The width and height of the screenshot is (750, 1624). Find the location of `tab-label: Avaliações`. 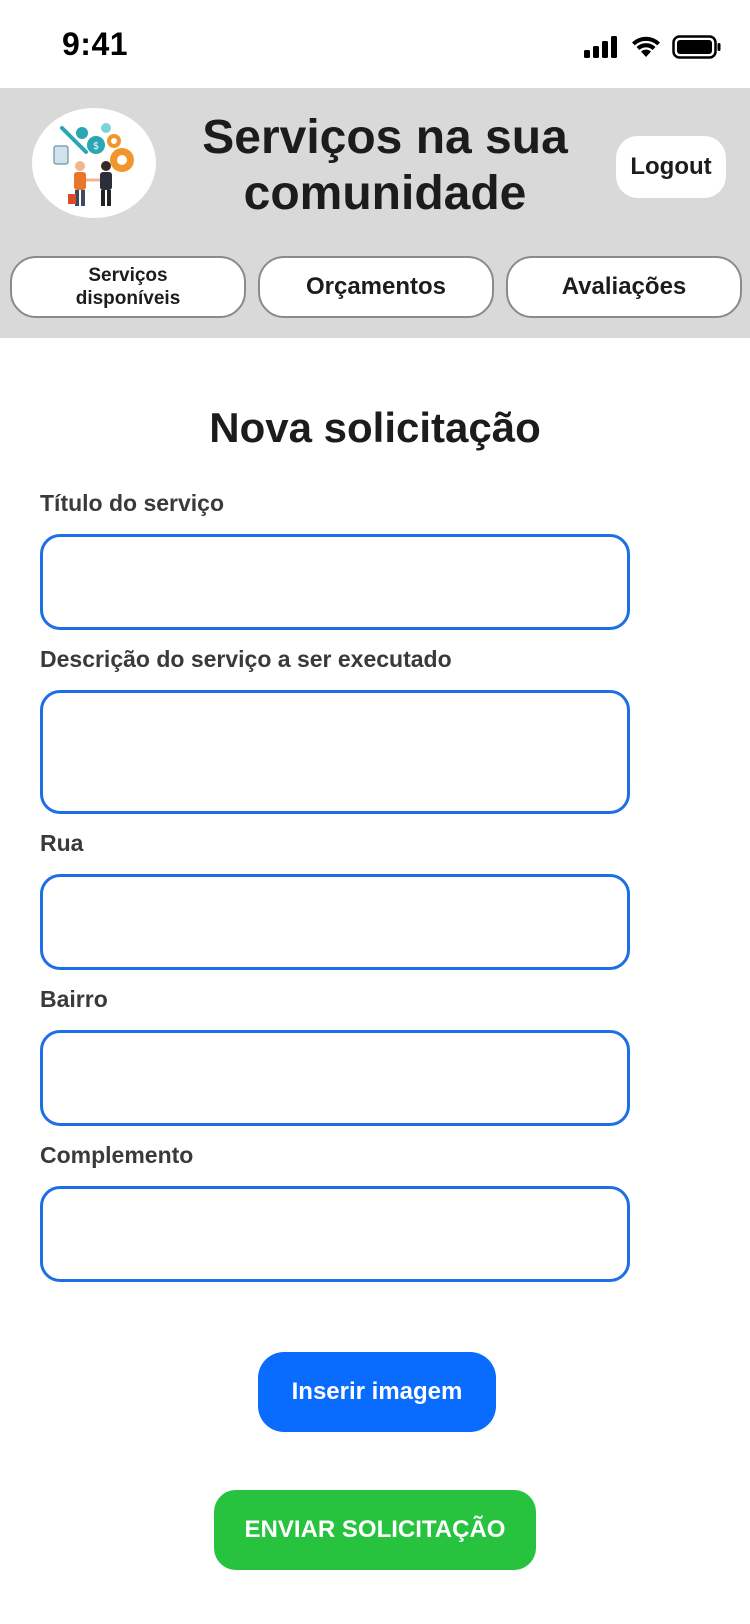

tab-label: Avaliações is located at coordinates (624, 286).